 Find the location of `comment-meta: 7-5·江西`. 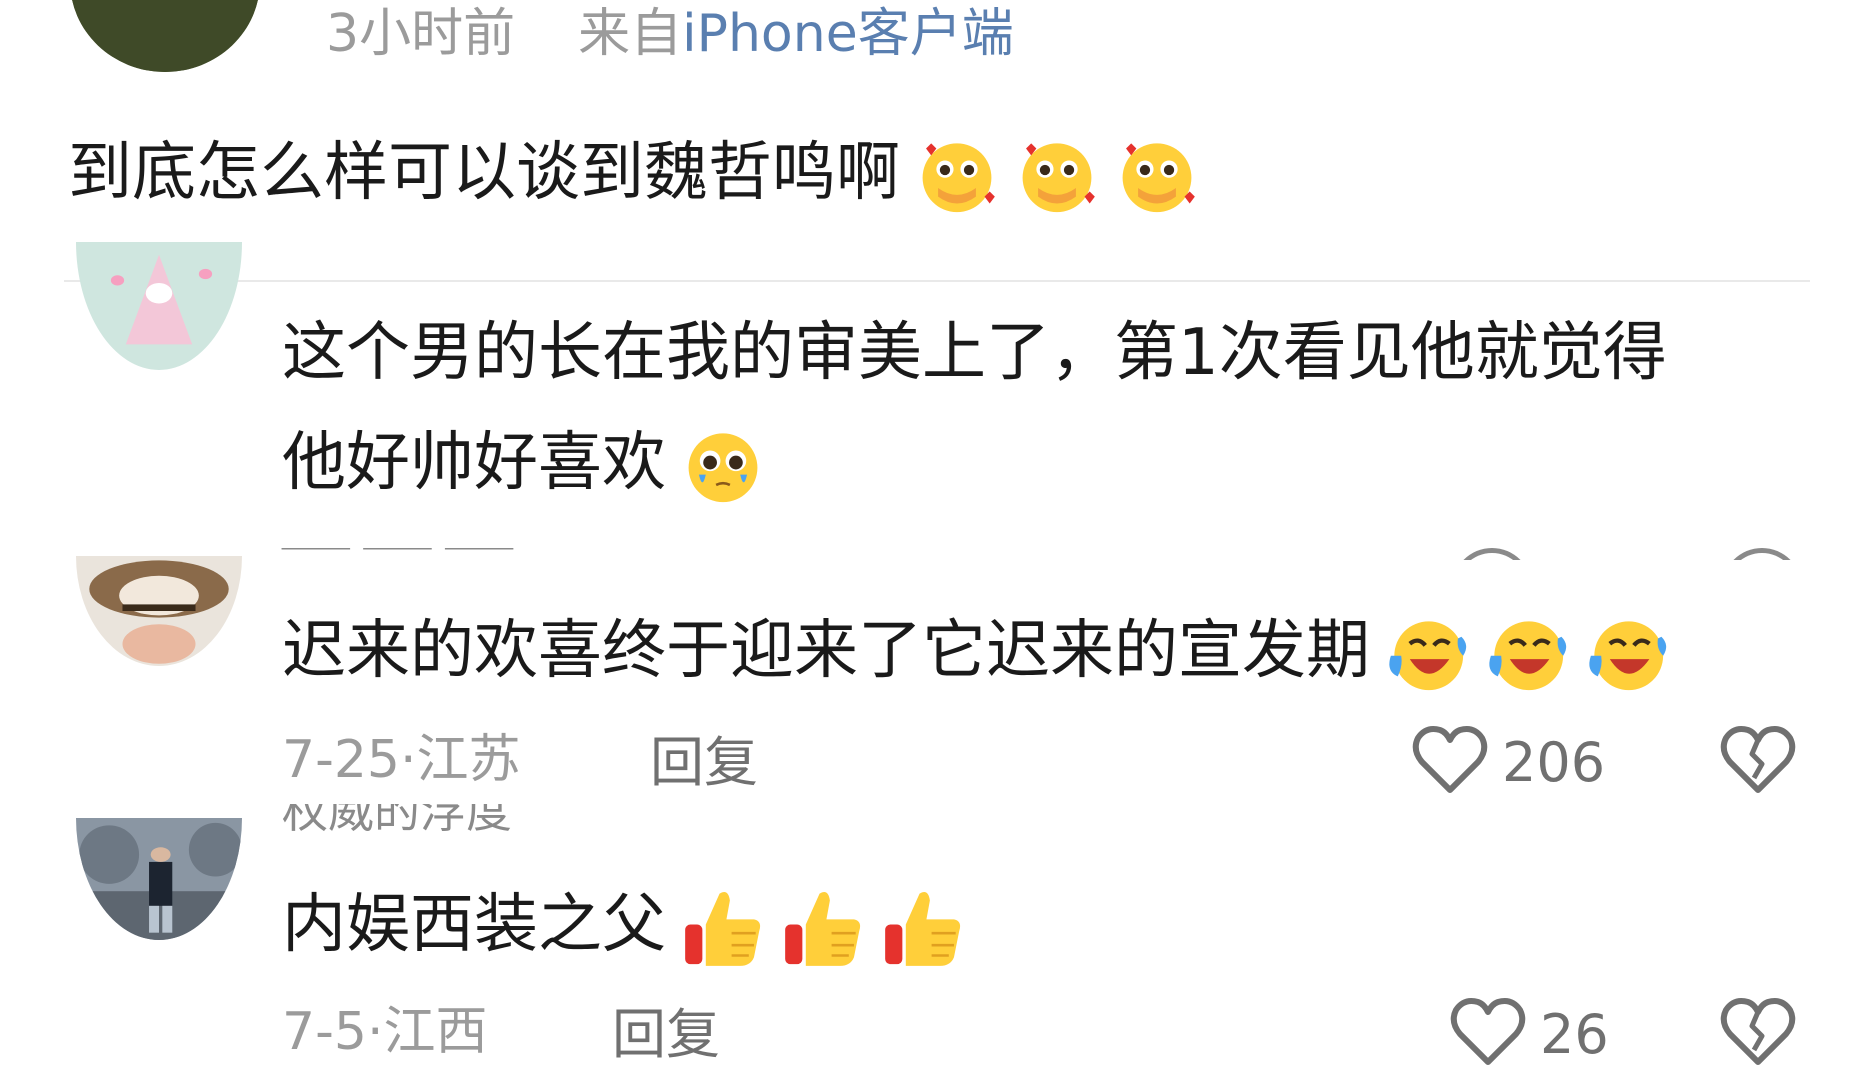

comment-meta: 7-5·江西 is located at coordinates (384, 1032).